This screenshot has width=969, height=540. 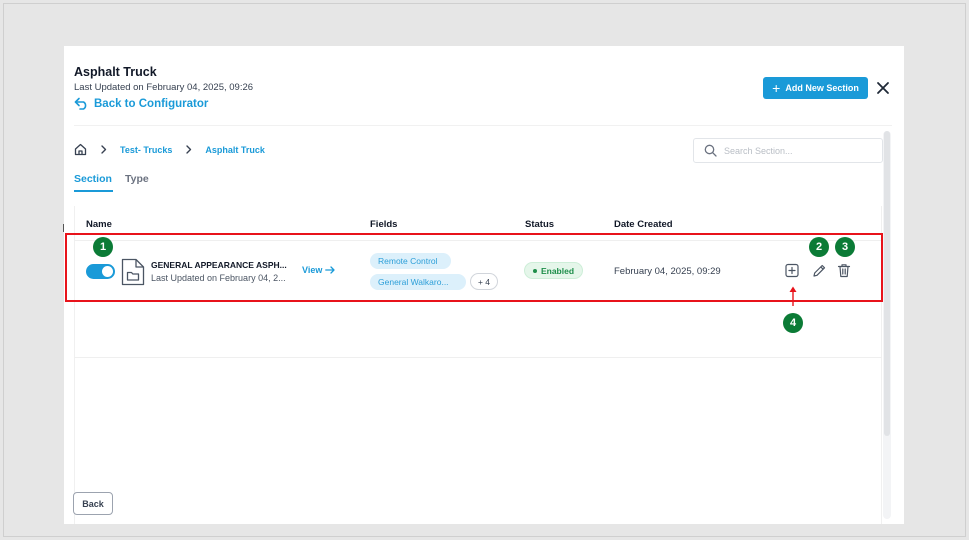 What do you see at coordinates (540, 224) in the screenshot?
I see `column-header-status: Status` at bounding box center [540, 224].